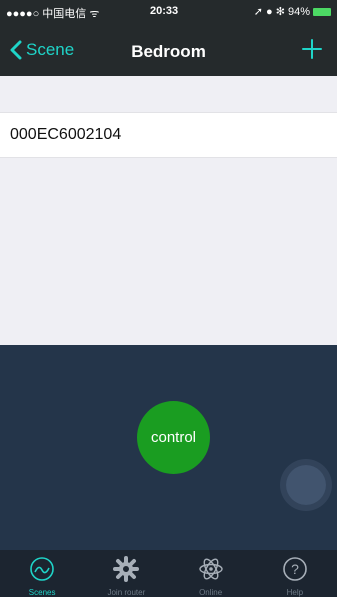 Image resolution: width=337 pixels, height=597 pixels. What do you see at coordinates (42, 569) in the screenshot?
I see `scenes-icon` at bounding box center [42, 569].